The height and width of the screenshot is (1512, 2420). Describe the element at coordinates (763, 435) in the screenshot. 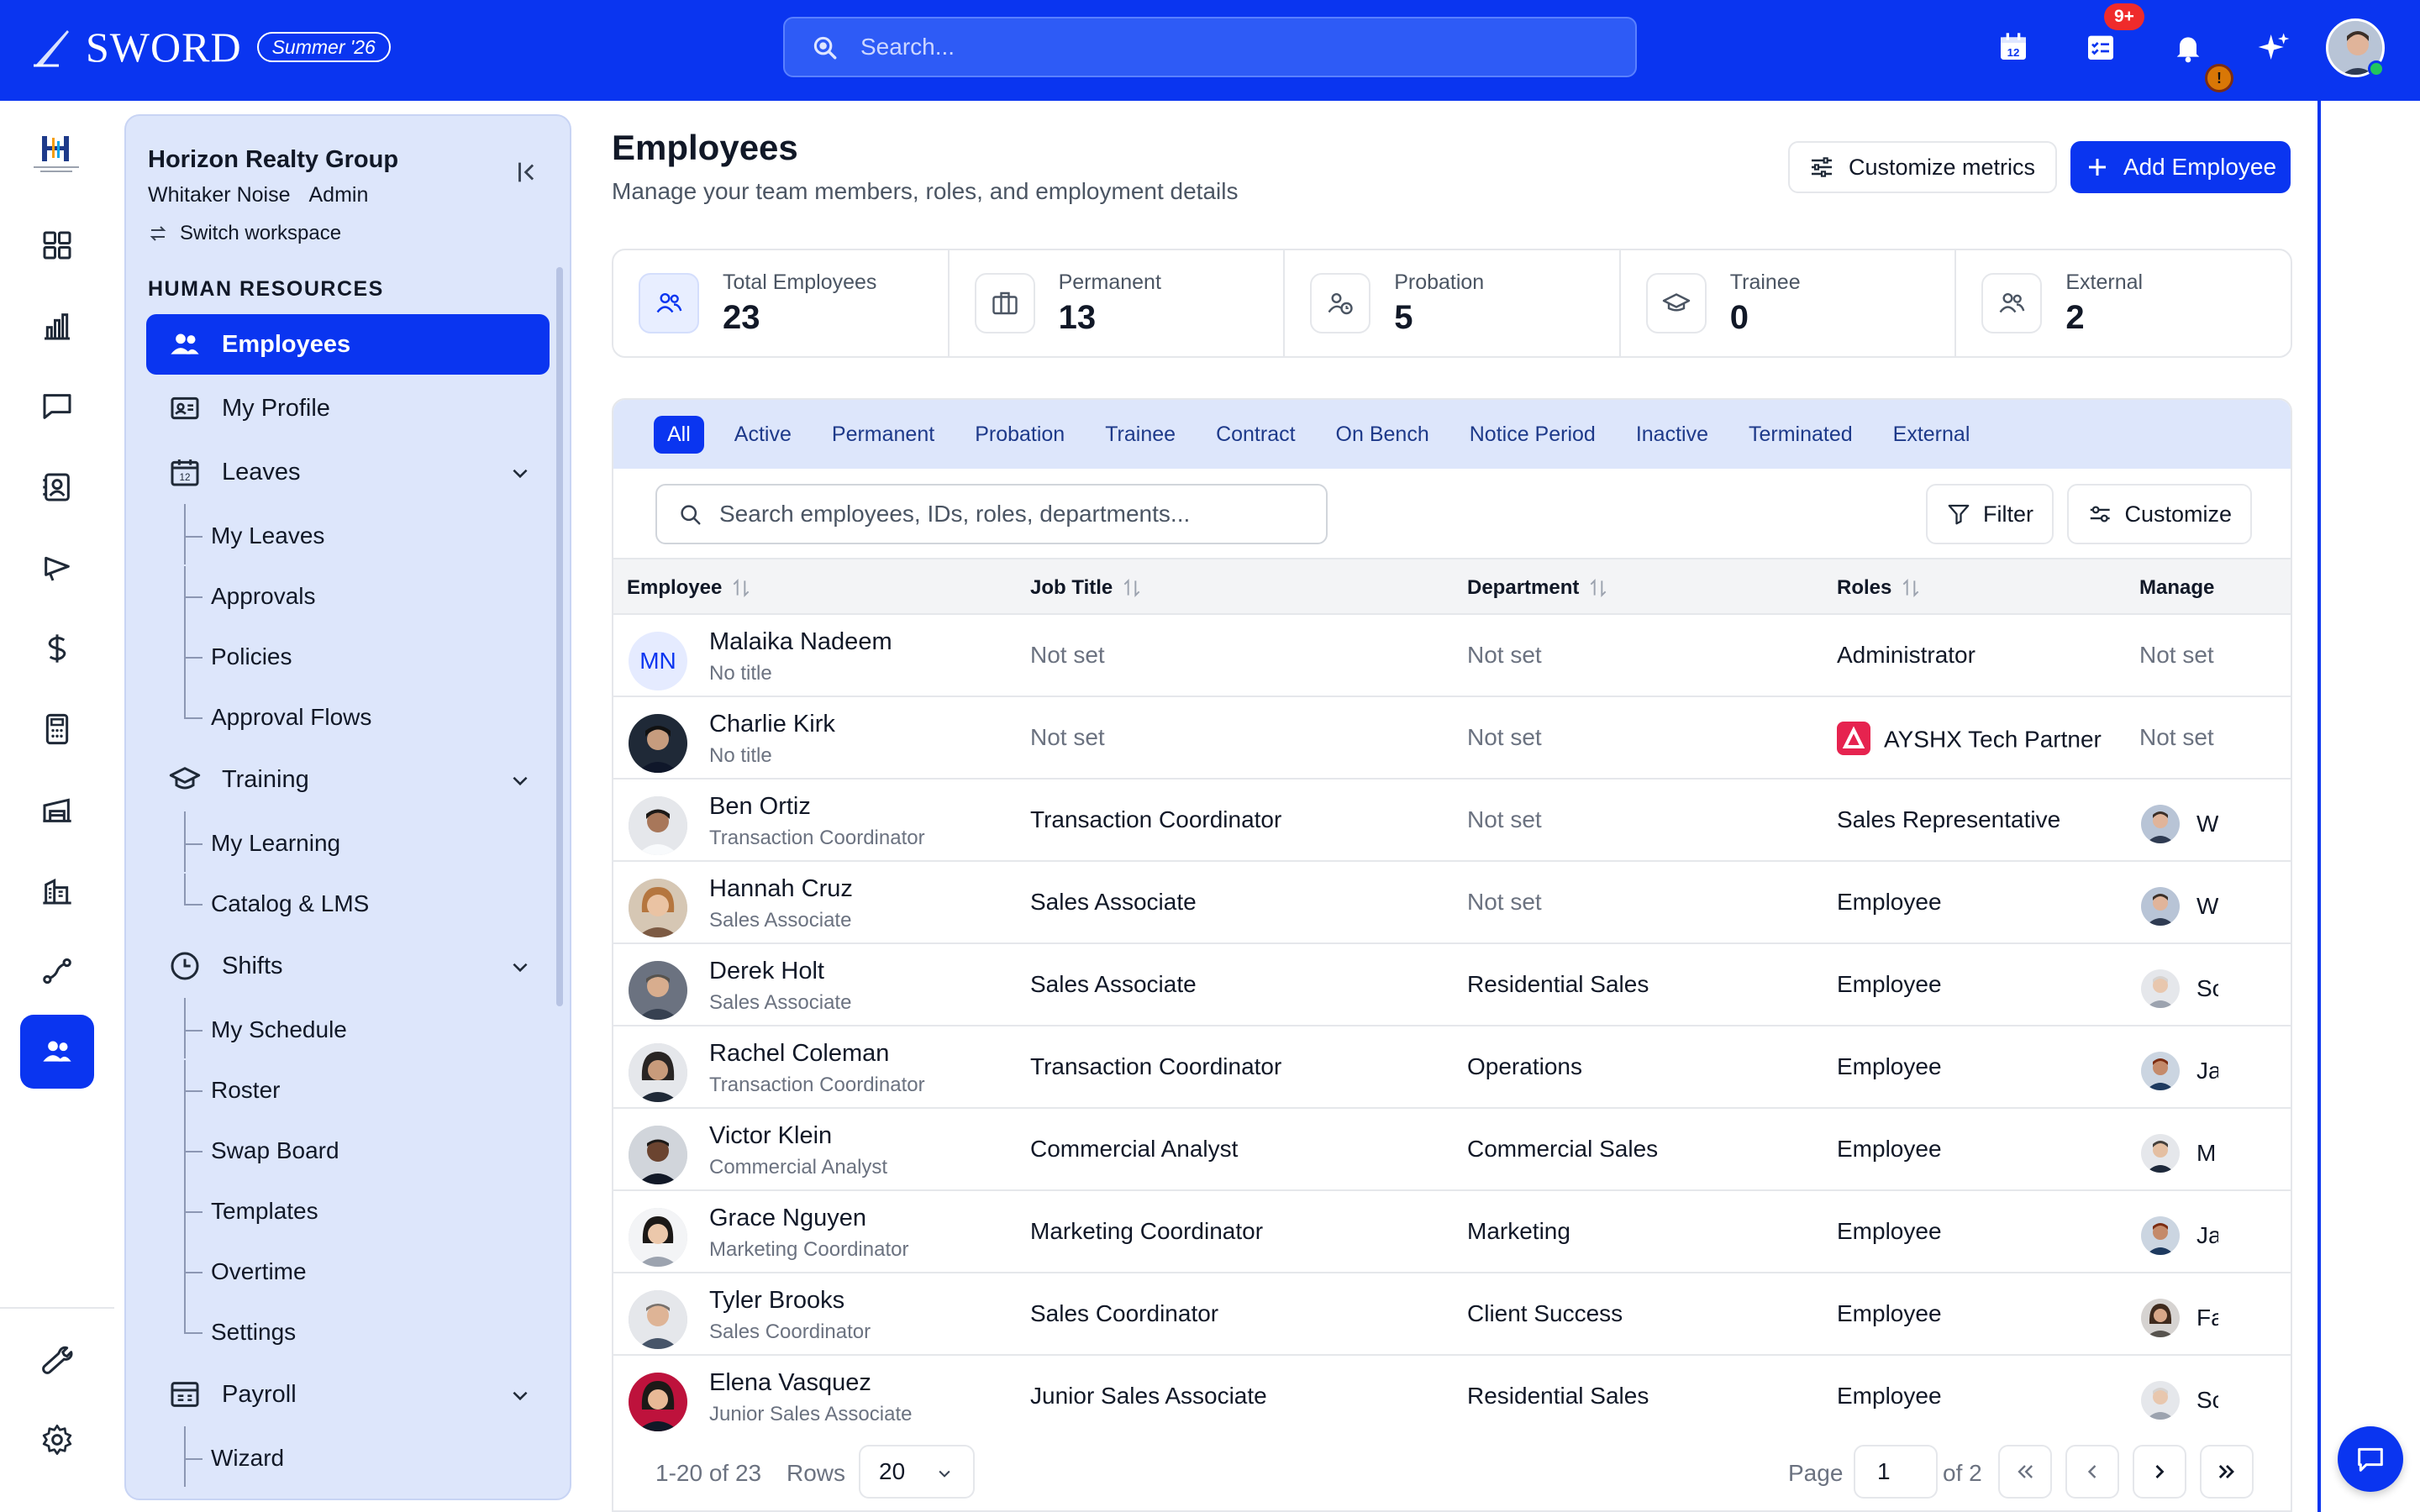

I see `tab-active: Active` at that location.